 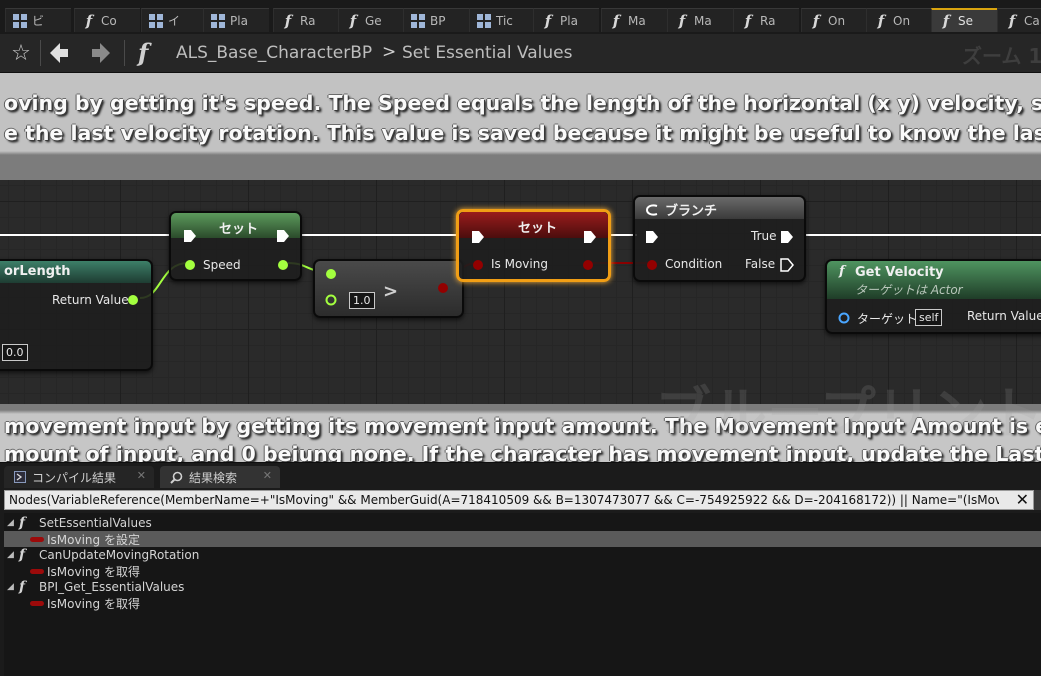 I want to click on tab-1: f Co, so click(x=107, y=20).